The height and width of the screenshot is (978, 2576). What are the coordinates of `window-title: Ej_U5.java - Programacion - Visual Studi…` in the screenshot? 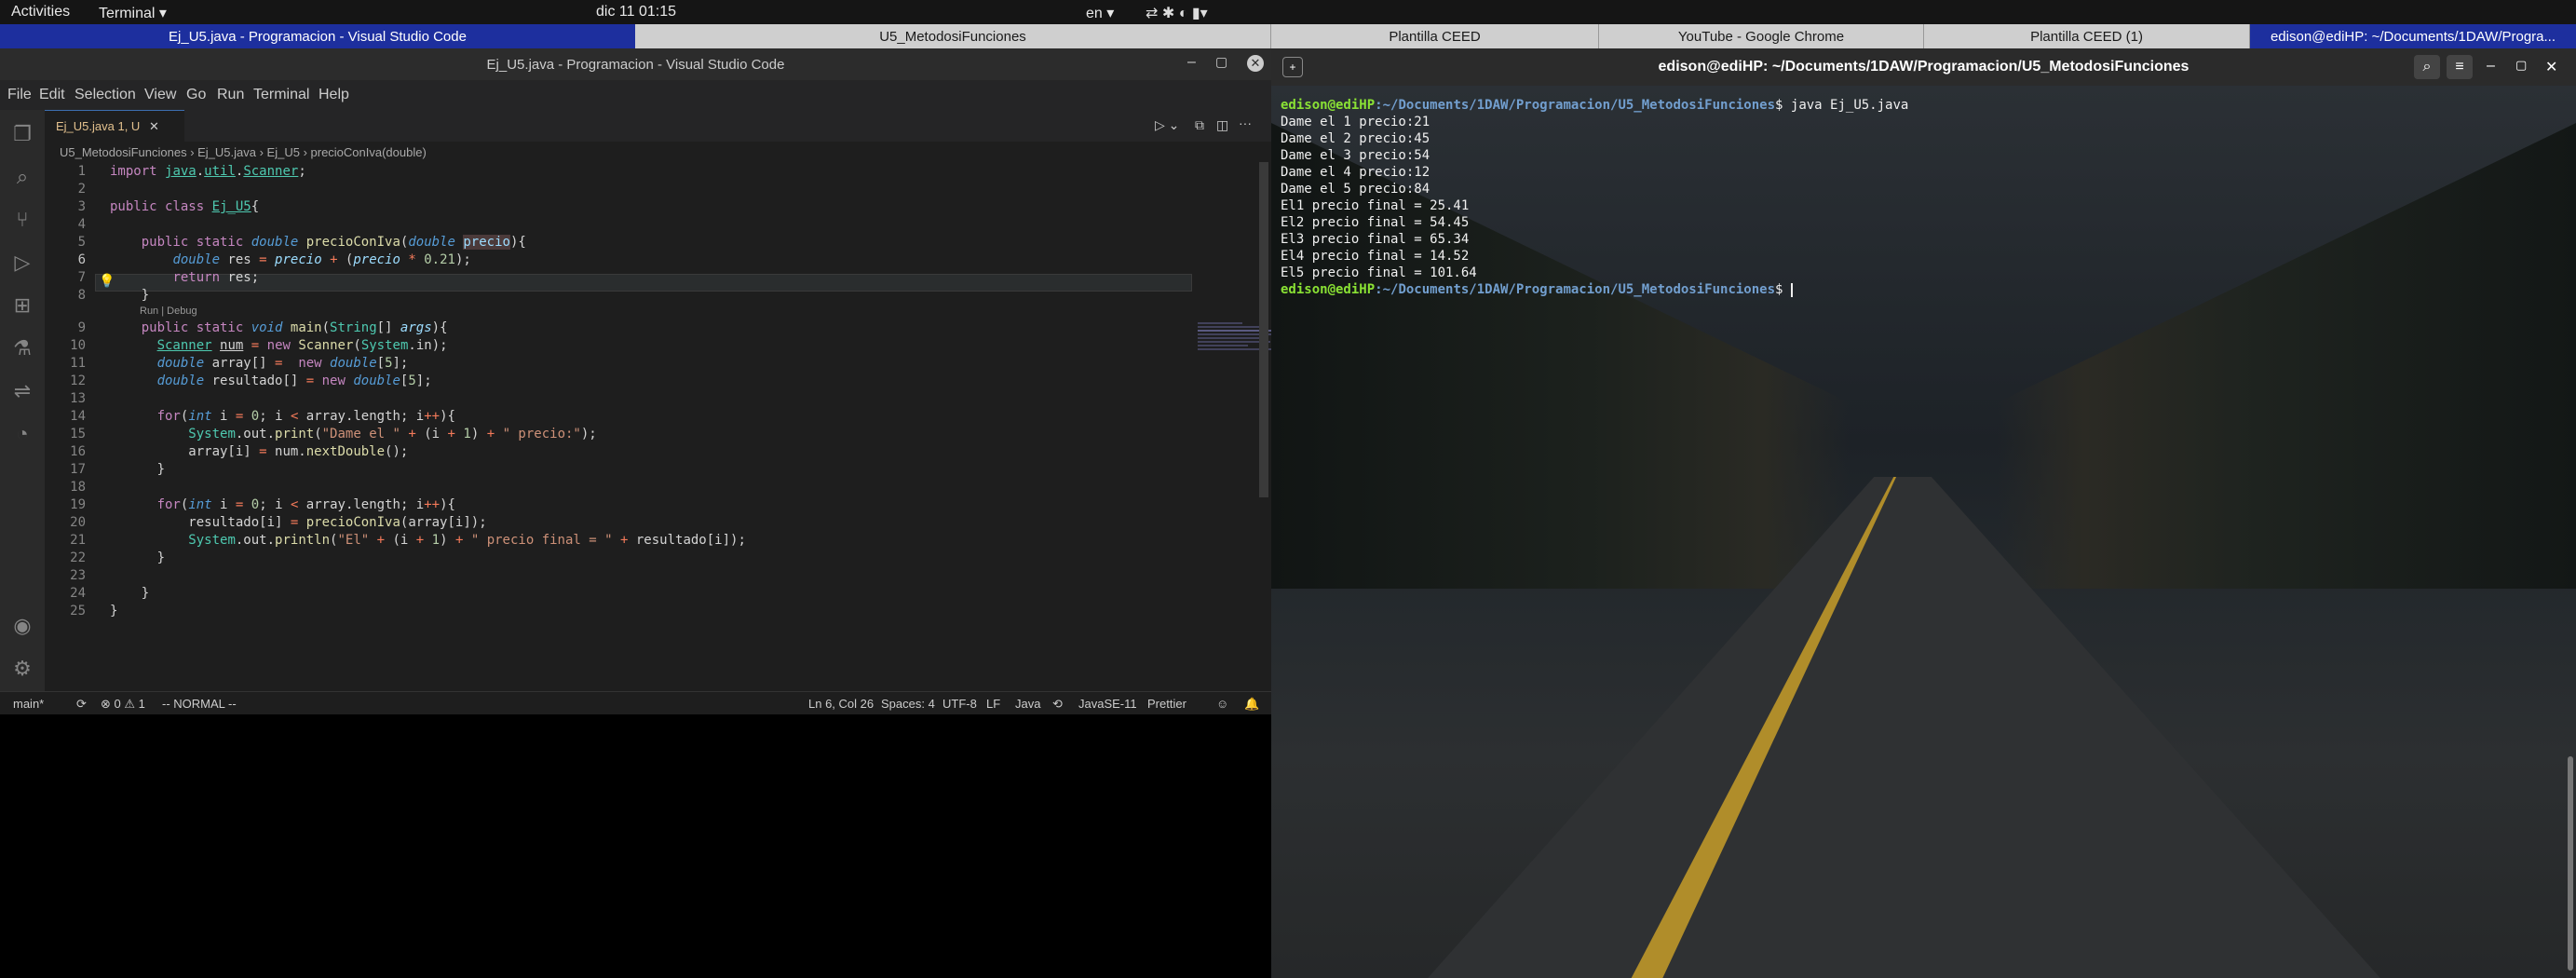 It's located at (635, 65).